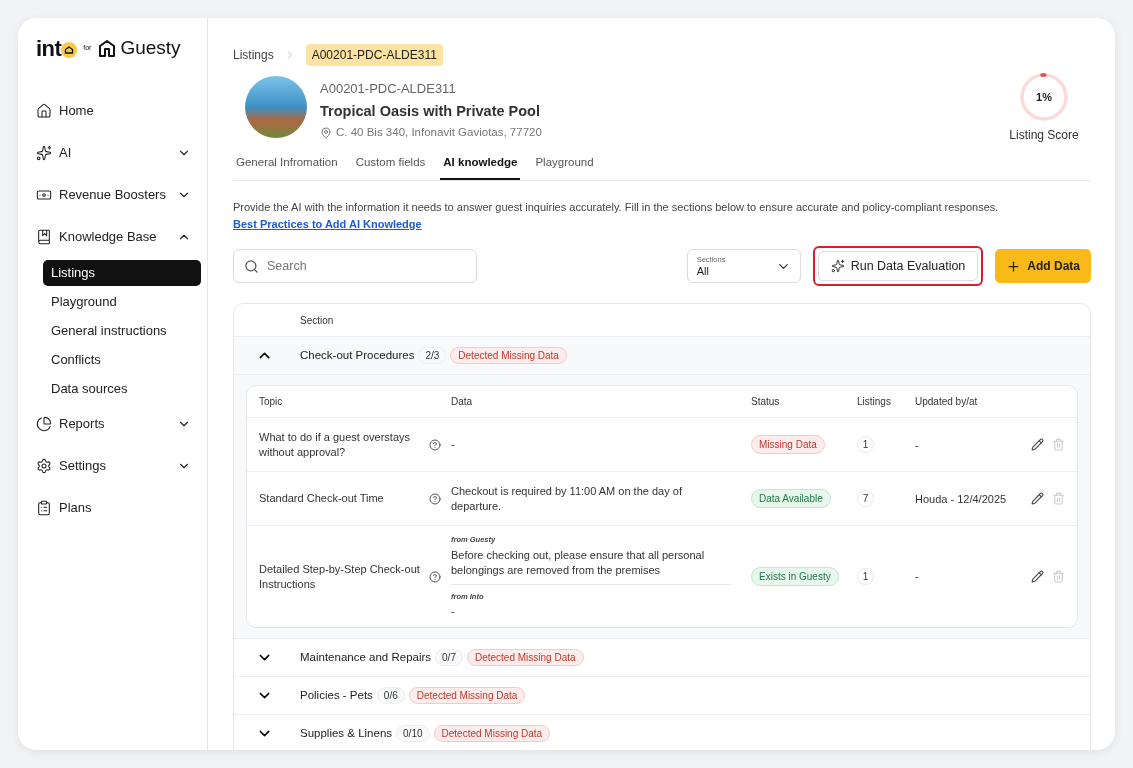 The height and width of the screenshot is (768, 1133). Describe the element at coordinates (287, 167) in the screenshot. I see `tab: General Infromation` at that location.